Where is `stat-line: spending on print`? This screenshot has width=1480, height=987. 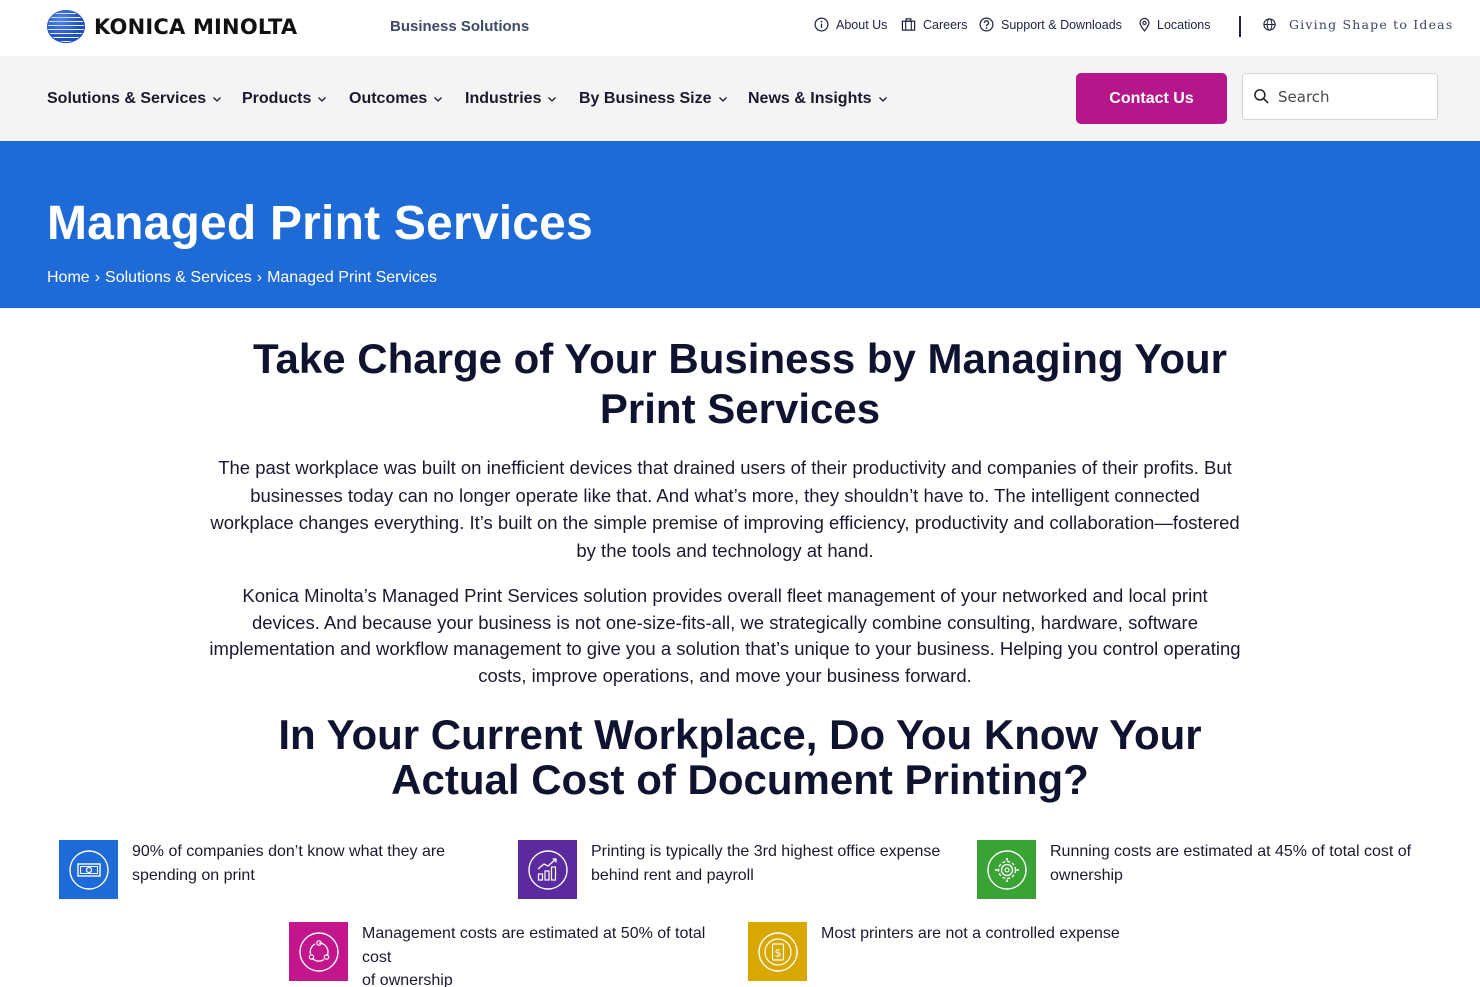
stat-line: spending on print is located at coordinates (193, 875).